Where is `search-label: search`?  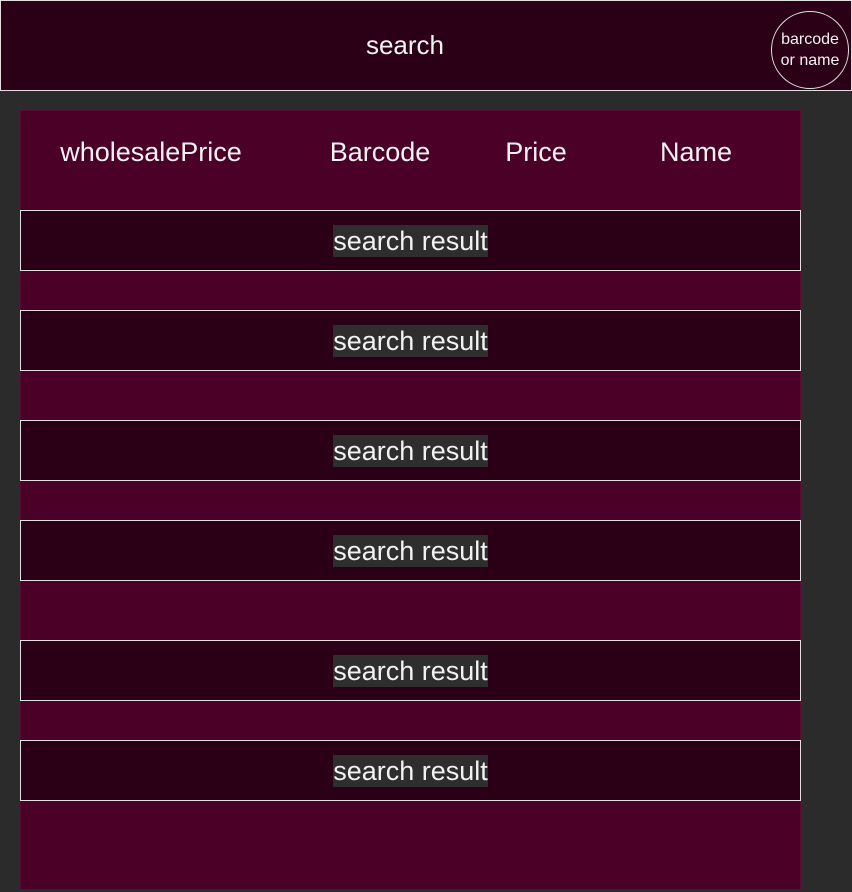
search-label: search is located at coordinates (405, 45).